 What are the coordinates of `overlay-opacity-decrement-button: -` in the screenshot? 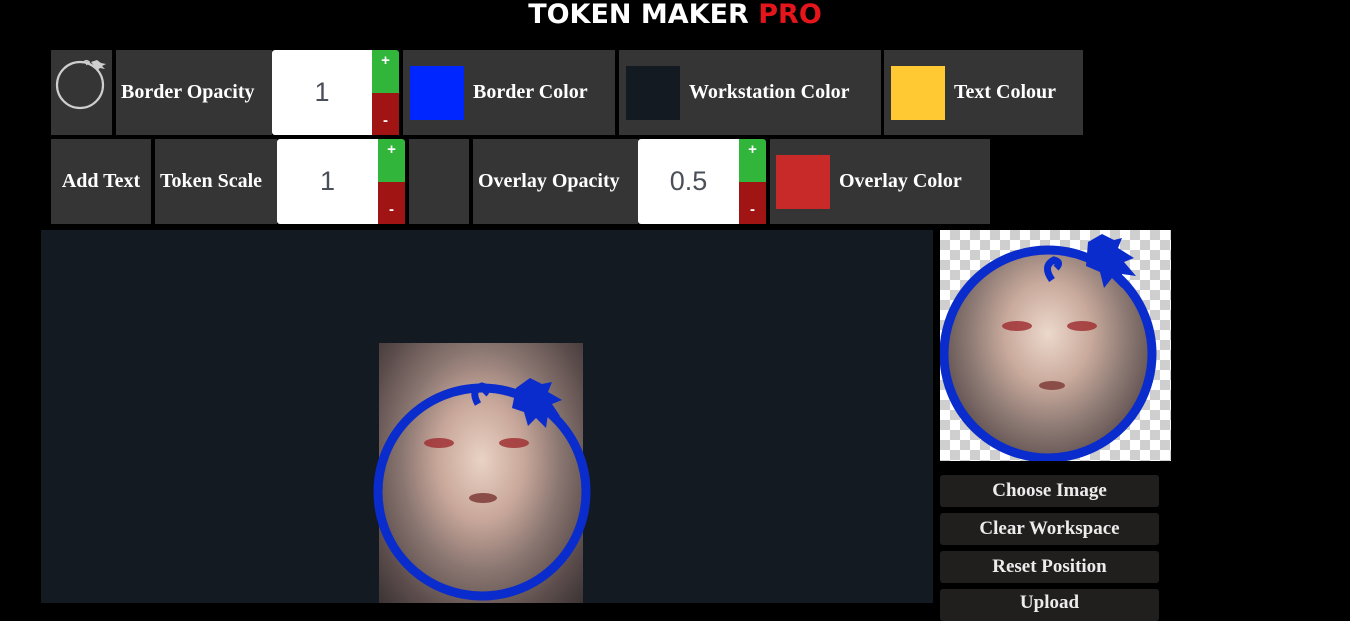 It's located at (752, 203).